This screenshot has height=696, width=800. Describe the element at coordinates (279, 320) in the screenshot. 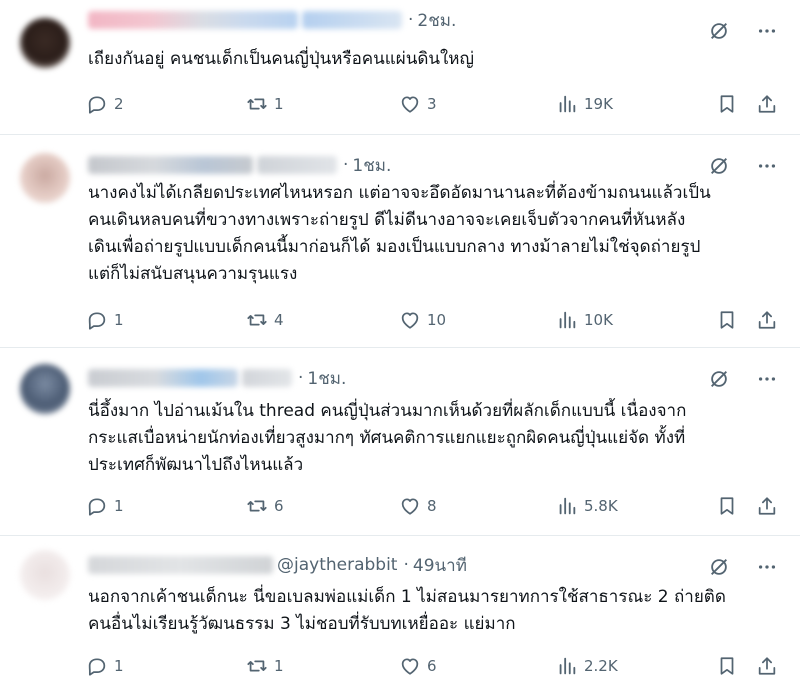

I see `repost-count: 4` at that location.